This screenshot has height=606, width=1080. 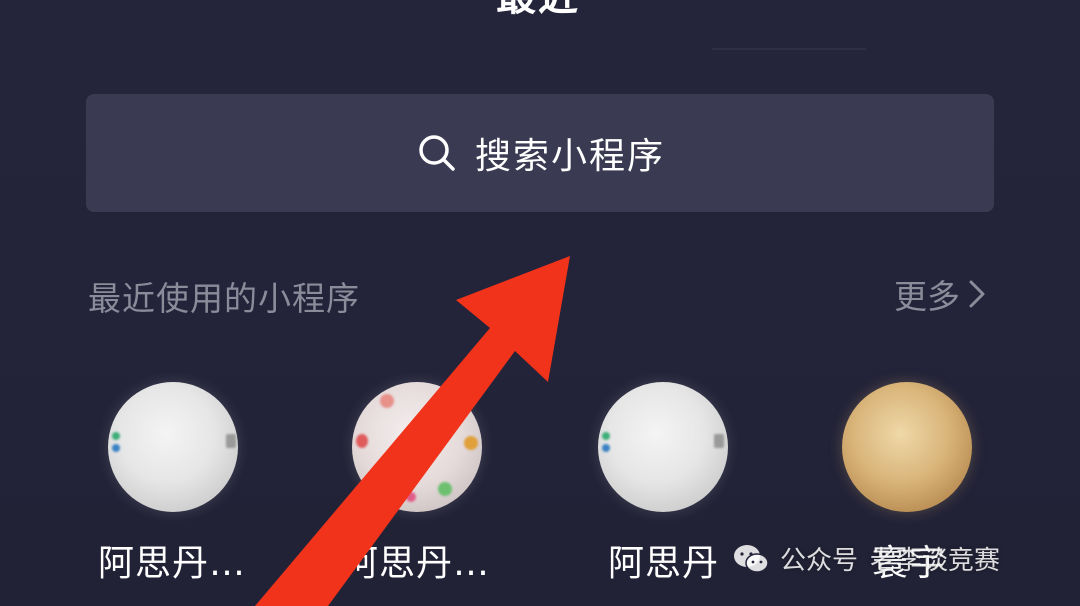 I want to click on more-label: 更多, so click(x=927, y=296).